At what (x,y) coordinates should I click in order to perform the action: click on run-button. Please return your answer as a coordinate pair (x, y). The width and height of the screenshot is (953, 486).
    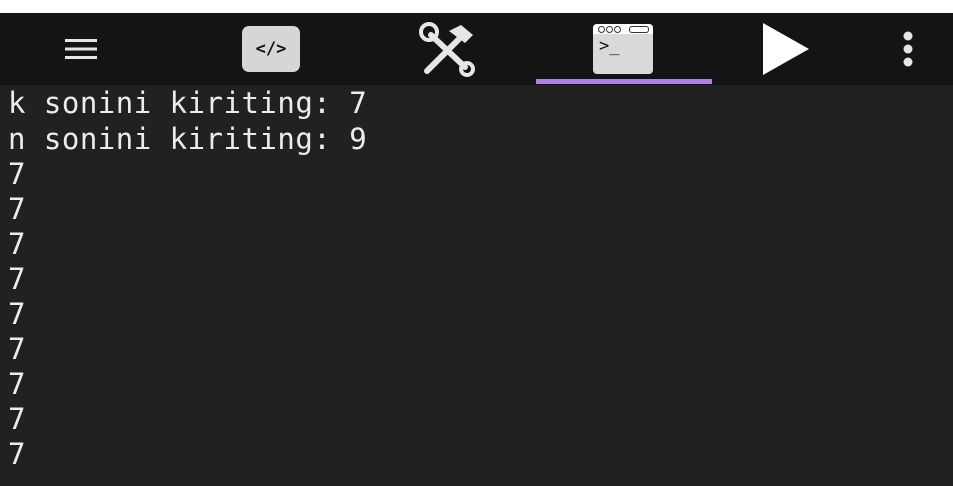
    Looking at the image, I should click on (785, 49).